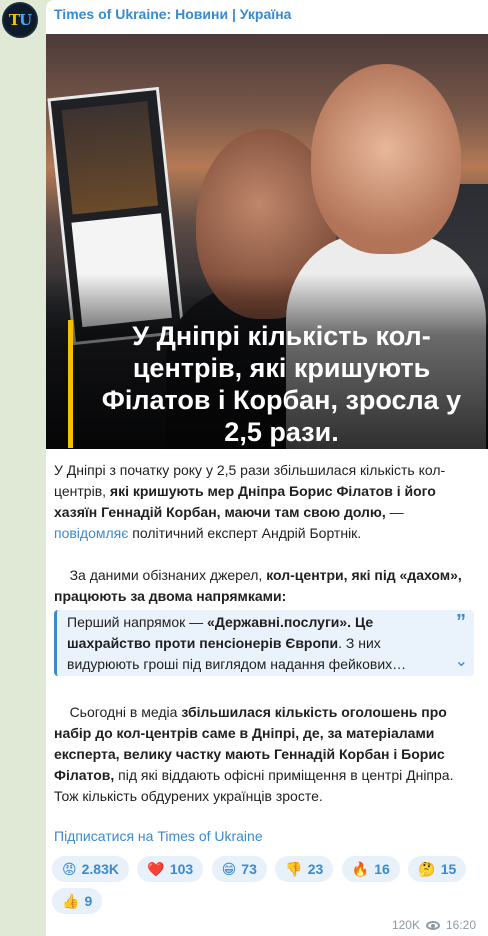 Image resolution: width=488 pixels, height=936 pixels. Describe the element at coordinates (91, 533) in the screenshot. I see `source-link: повідомляє` at that location.